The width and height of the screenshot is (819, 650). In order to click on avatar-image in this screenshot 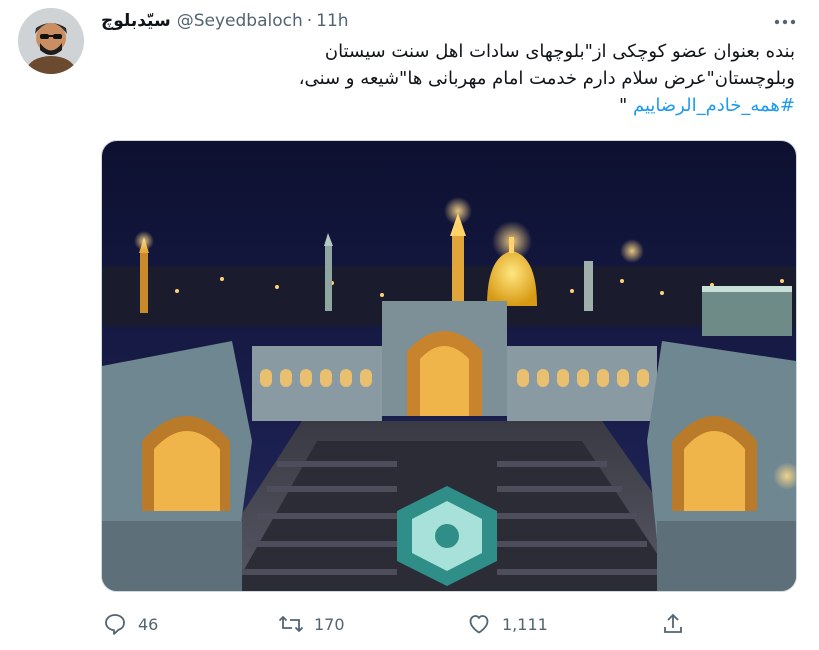, I will do `click(51, 41)`.